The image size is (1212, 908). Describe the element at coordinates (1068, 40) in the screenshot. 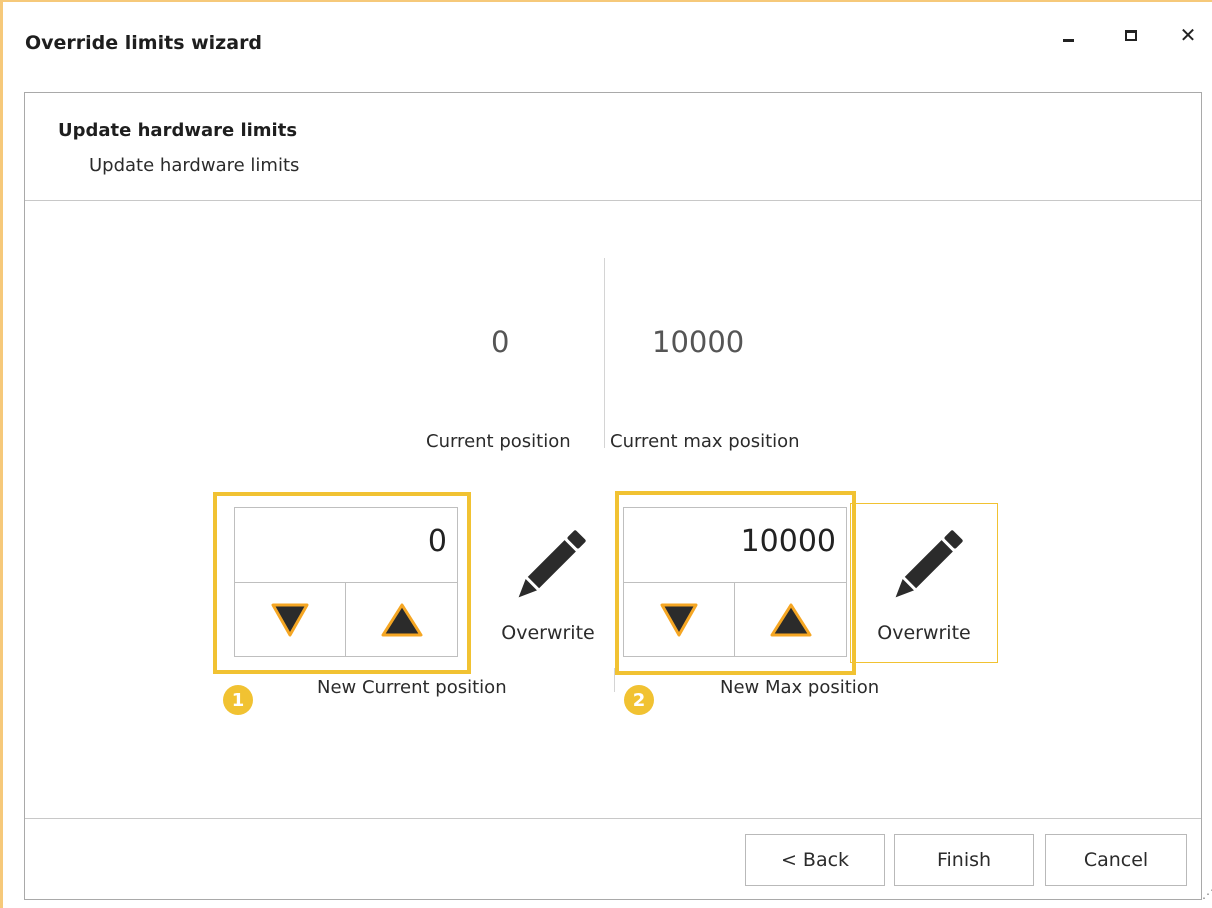

I see `minimize-icon` at that location.